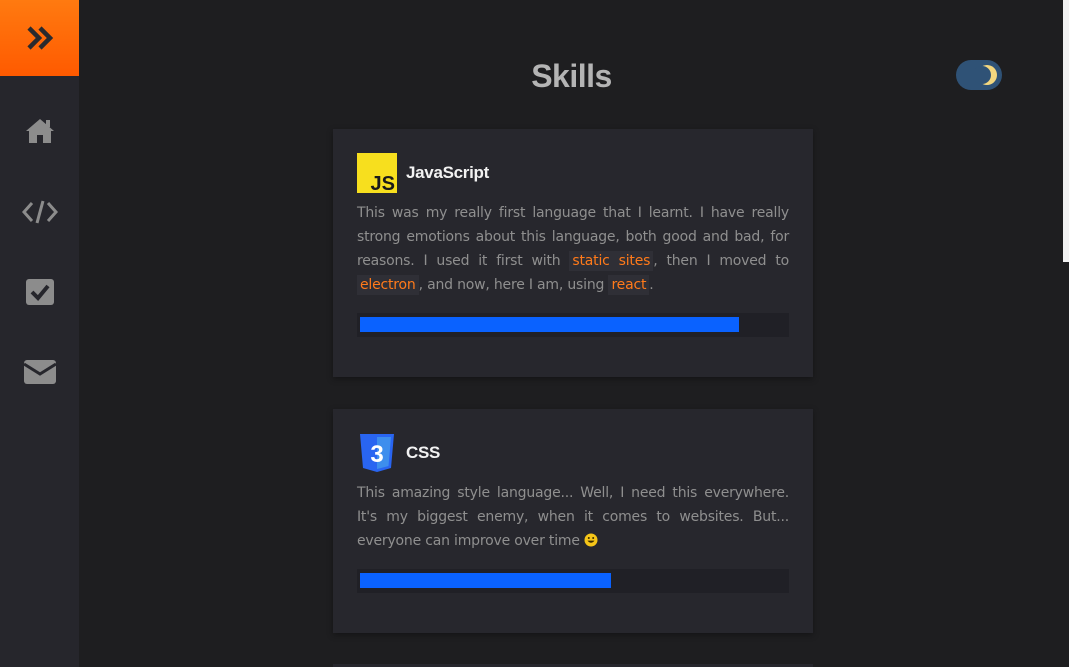  Describe the element at coordinates (629, 285) in the screenshot. I see `link-react: react` at that location.